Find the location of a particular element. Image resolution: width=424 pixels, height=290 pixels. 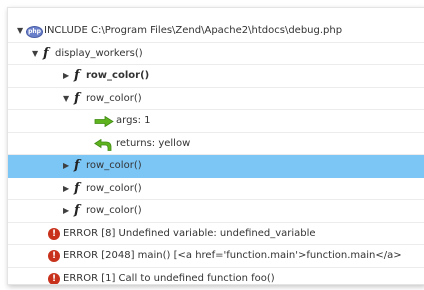

green-return-arrow-icon is located at coordinates (103, 144).